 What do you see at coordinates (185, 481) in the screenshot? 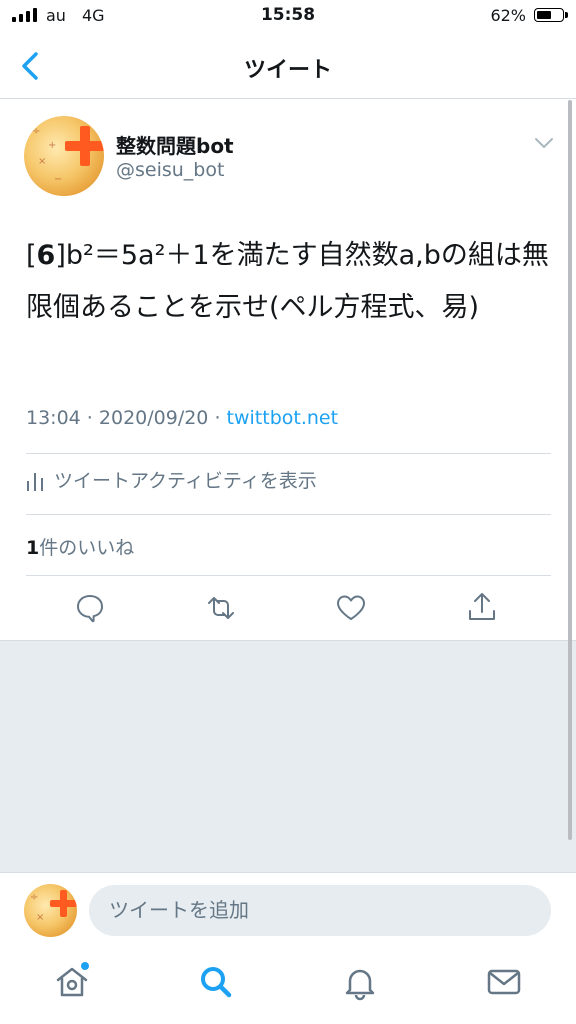
I see `activity-label: ツイートアクティビティを表示` at bounding box center [185, 481].